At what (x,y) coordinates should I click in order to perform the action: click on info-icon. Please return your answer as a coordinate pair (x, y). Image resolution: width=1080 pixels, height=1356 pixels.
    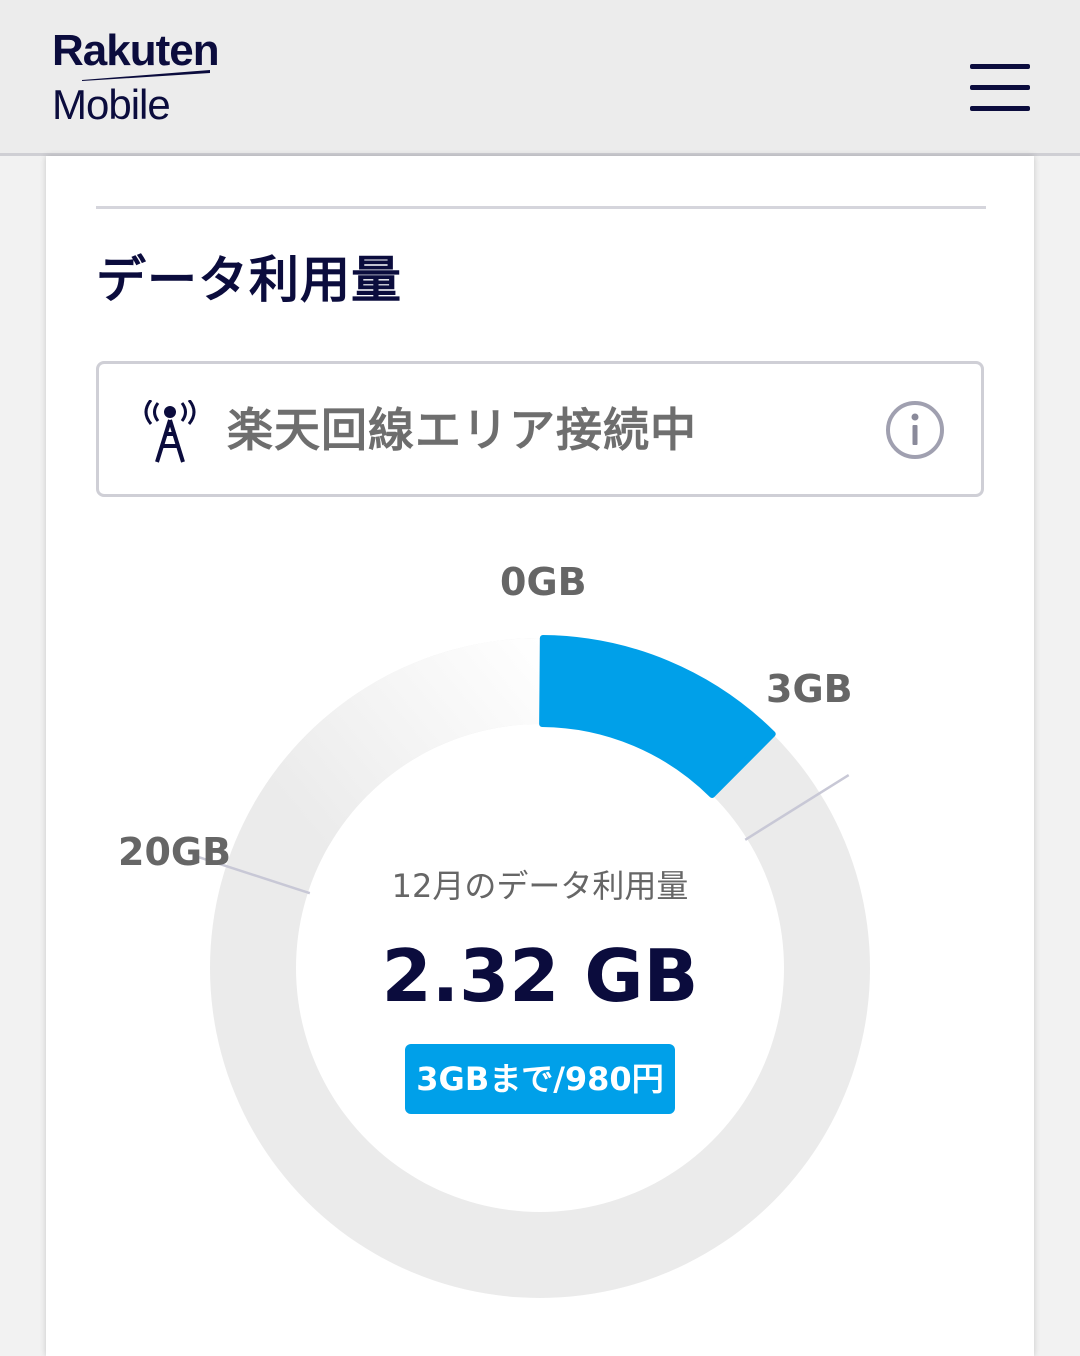
    Looking at the image, I should click on (915, 430).